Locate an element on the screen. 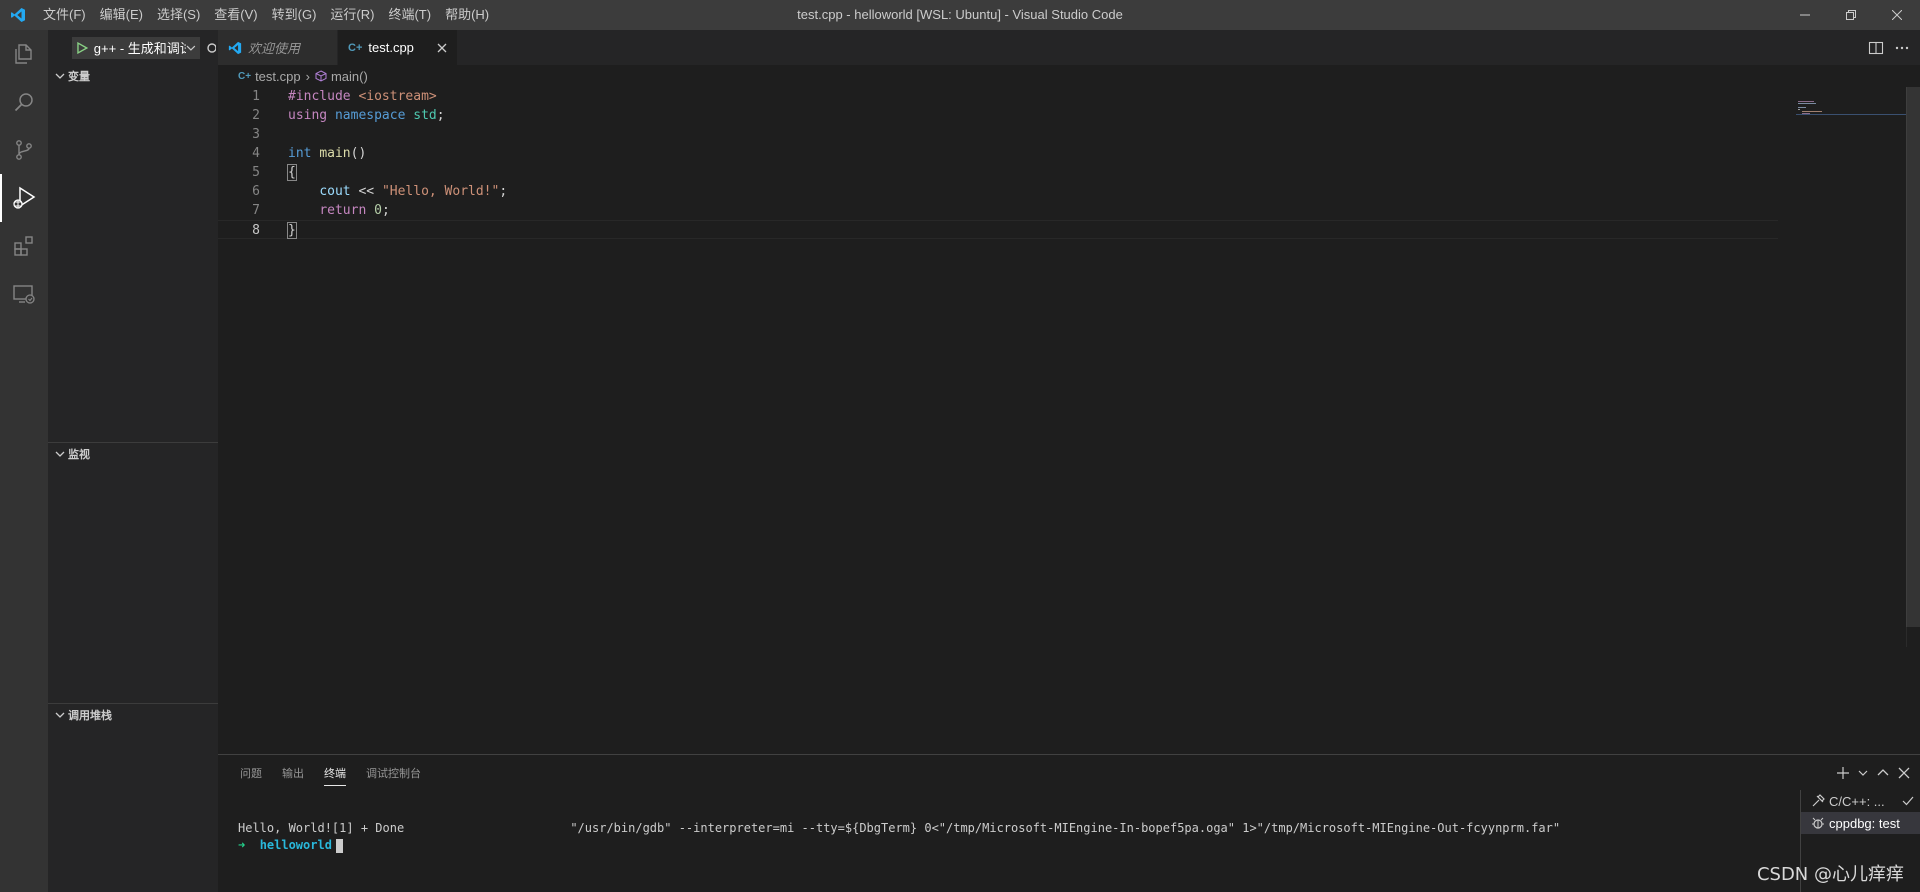 The image size is (1920, 892). scrollbar-thumb is located at coordinates (1913, 357).